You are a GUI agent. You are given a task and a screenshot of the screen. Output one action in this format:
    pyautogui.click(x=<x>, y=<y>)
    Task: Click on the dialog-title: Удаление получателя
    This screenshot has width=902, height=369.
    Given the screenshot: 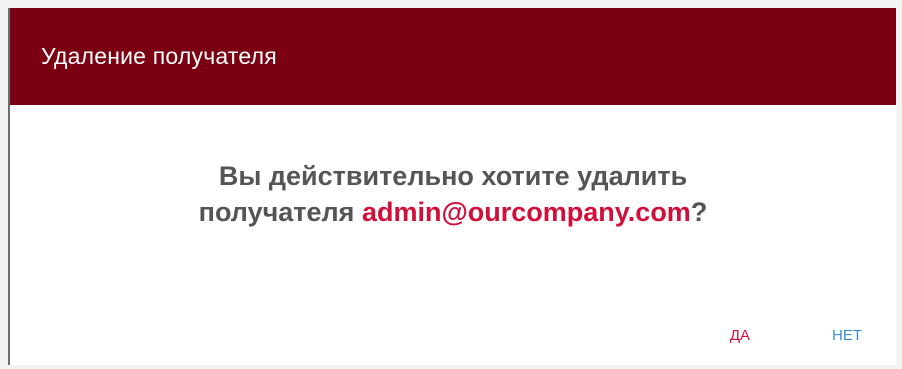 What is the action you would take?
    pyautogui.click(x=159, y=56)
    